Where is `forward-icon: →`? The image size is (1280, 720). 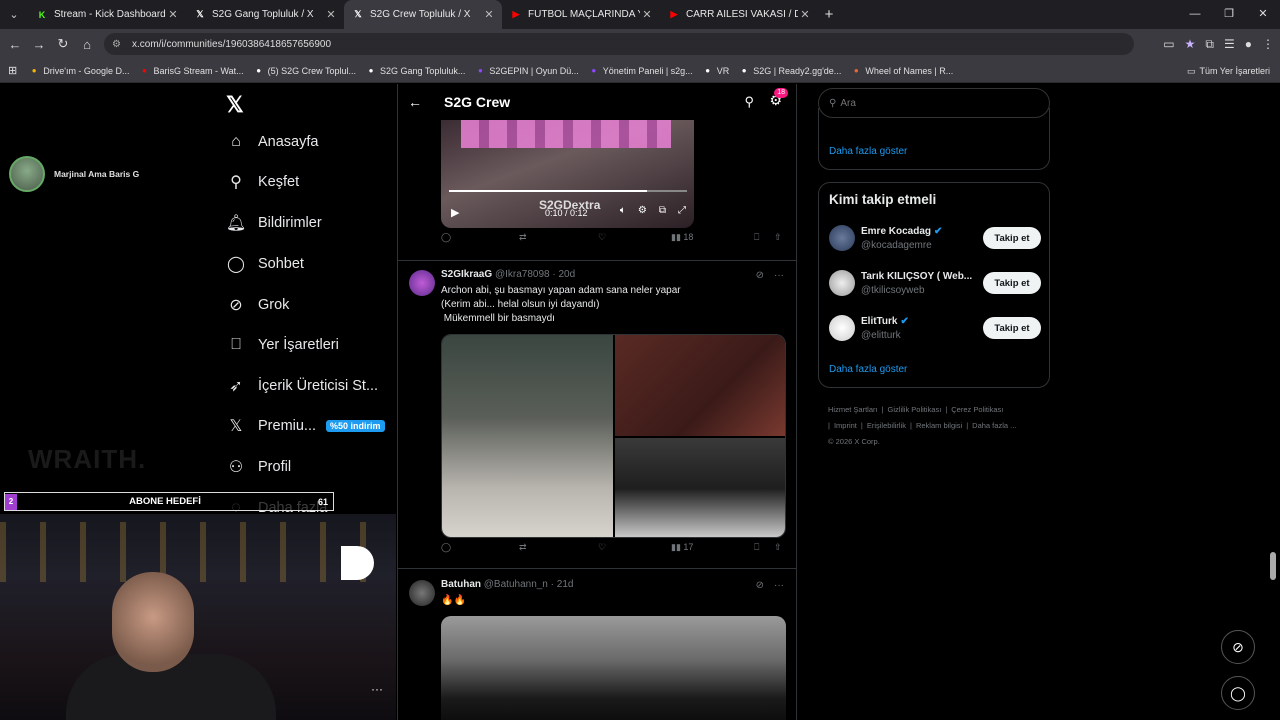
forward-icon: → is located at coordinates (39, 44).